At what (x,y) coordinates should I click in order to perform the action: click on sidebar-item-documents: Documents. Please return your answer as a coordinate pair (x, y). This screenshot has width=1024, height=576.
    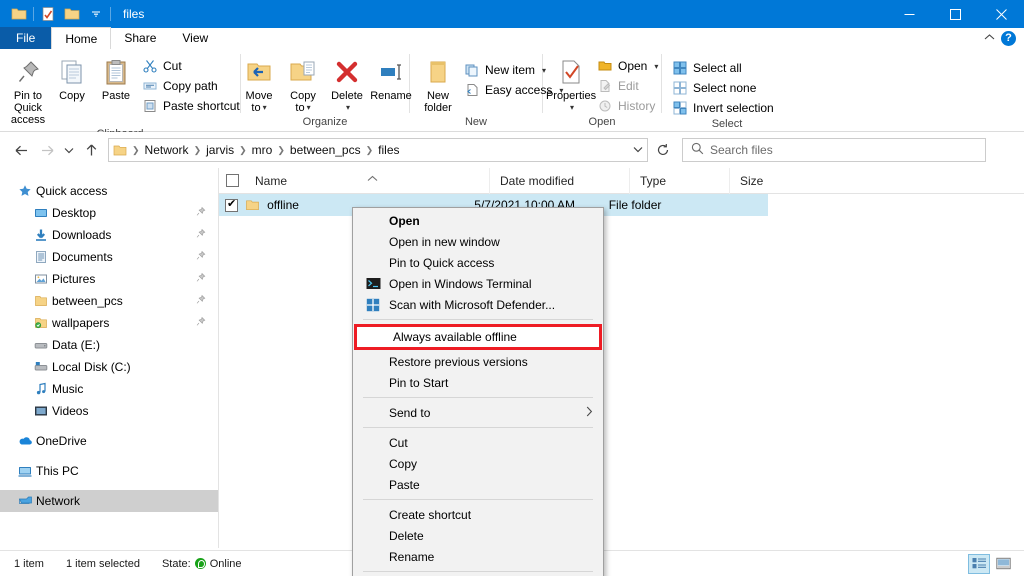
    Looking at the image, I should click on (109, 257).